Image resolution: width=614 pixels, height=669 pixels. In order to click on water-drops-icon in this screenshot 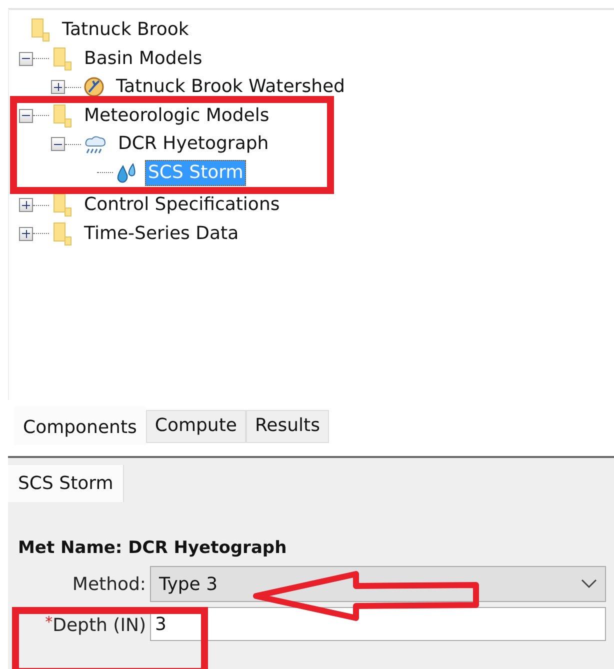, I will do `click(126, 173)`.